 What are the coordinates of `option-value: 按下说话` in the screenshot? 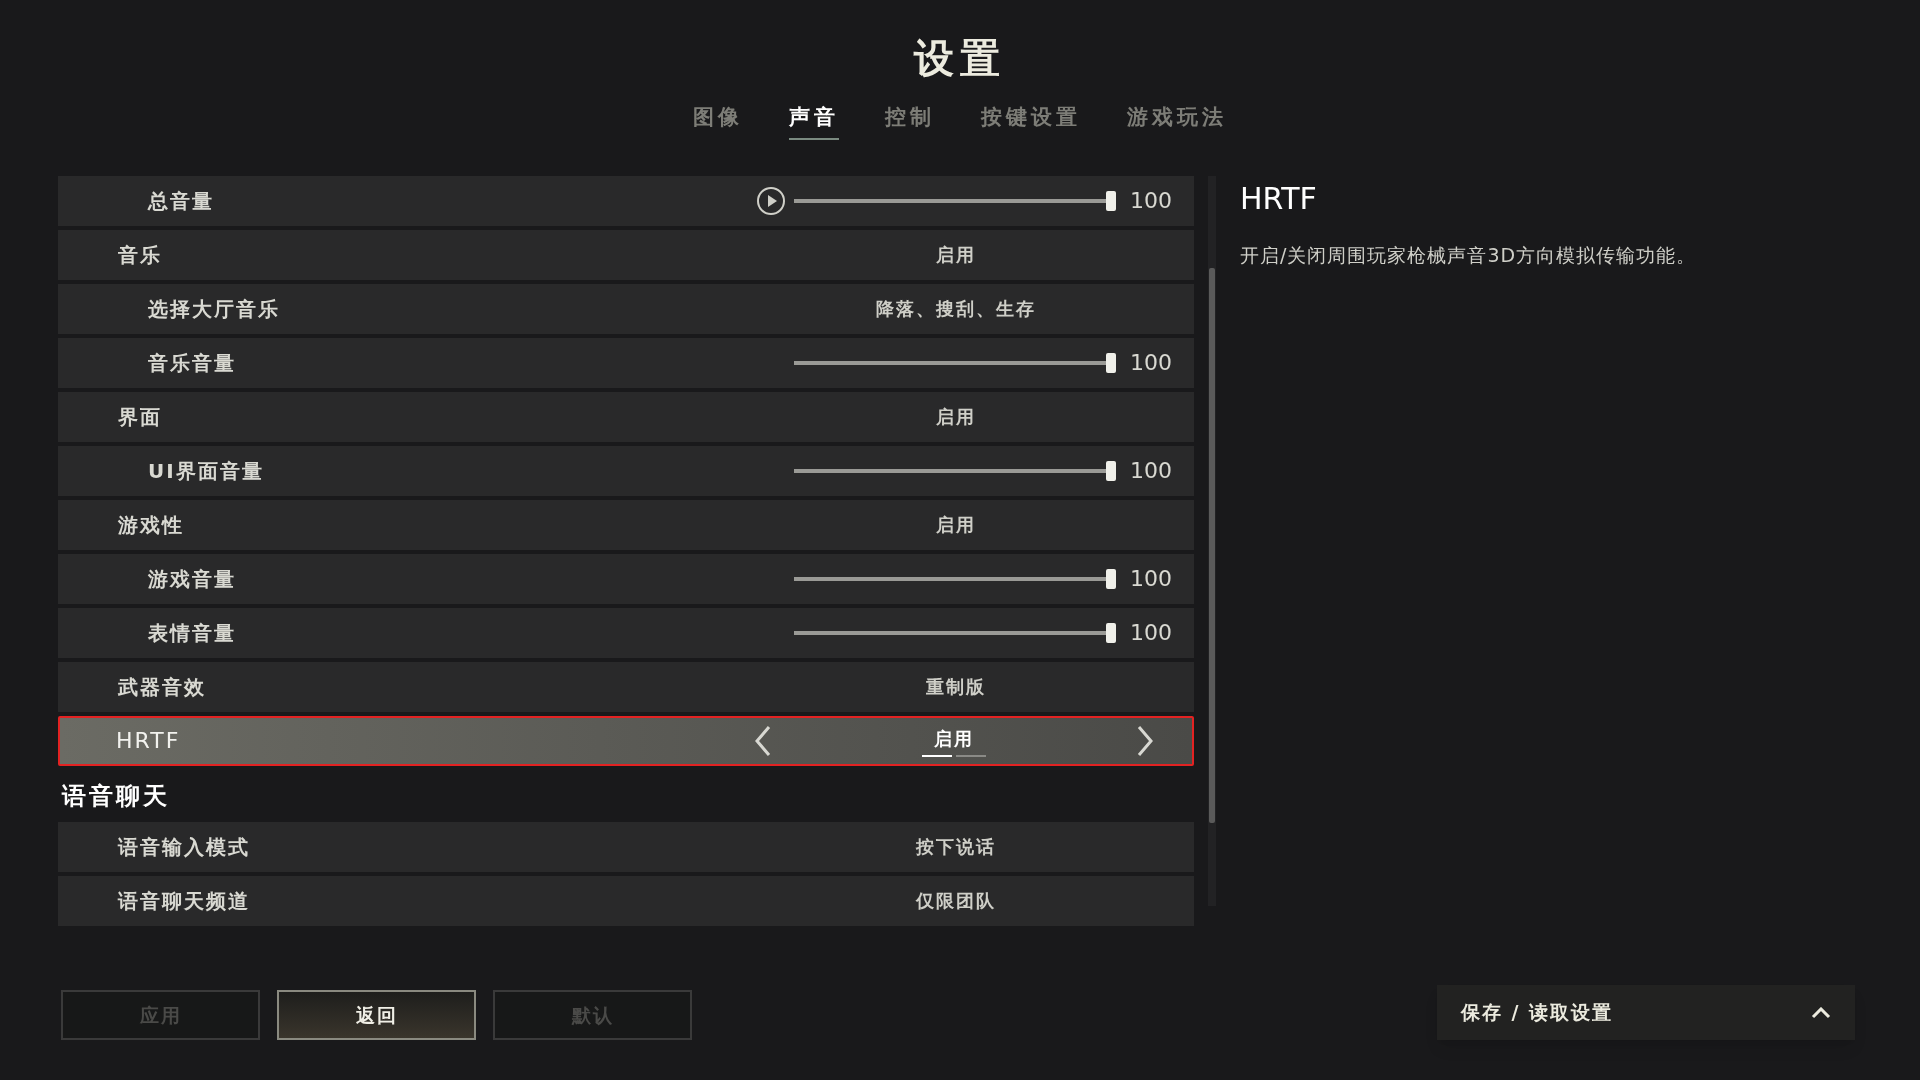 It's located at (956, 847).